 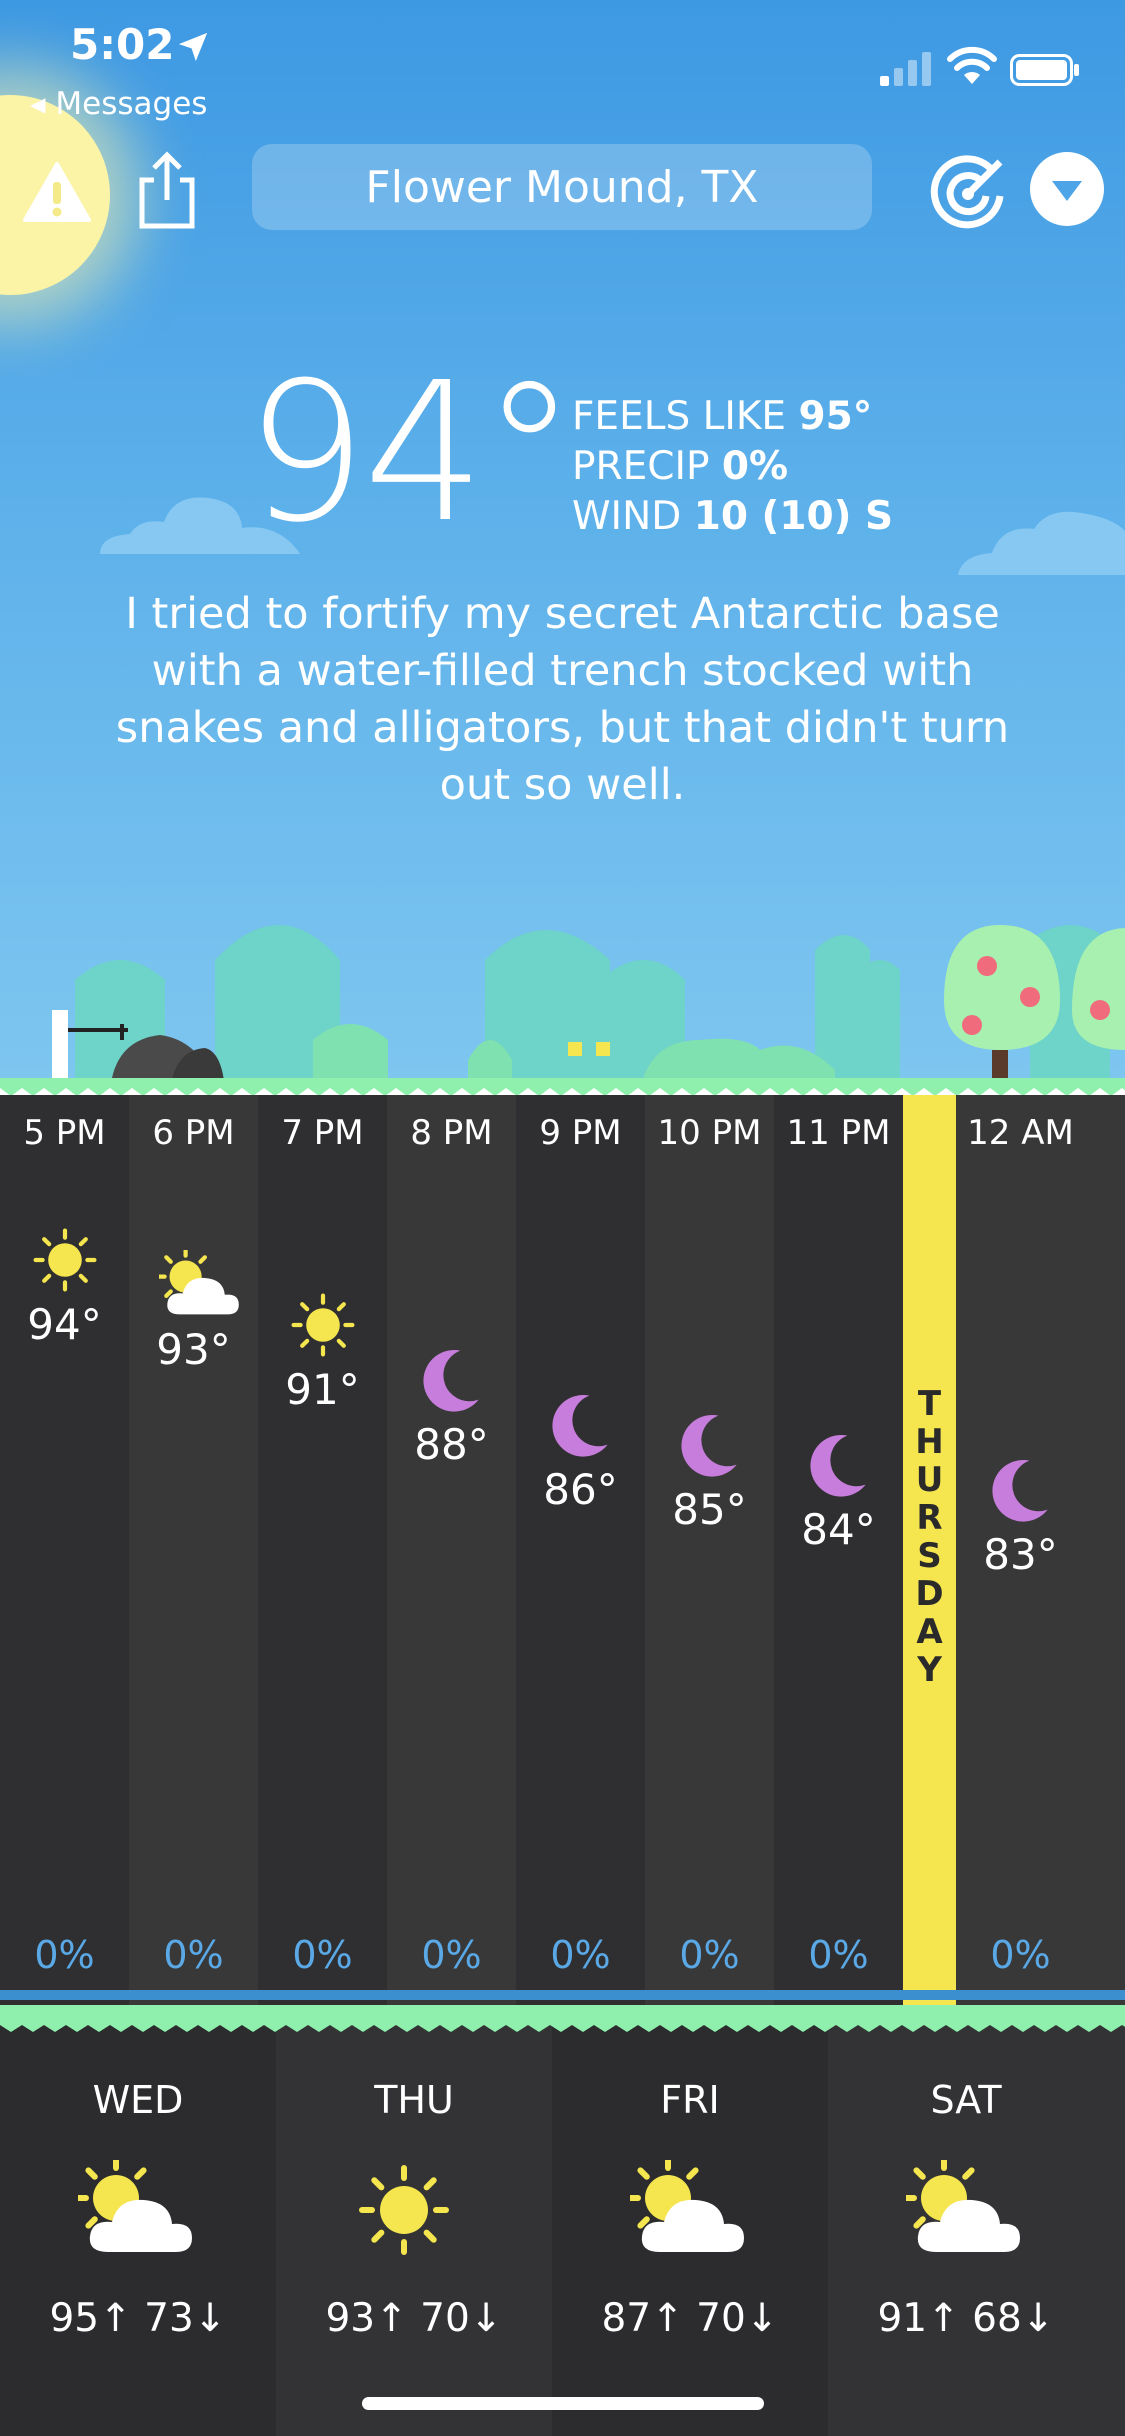 What do you see at coordinates (580, 1133) in the screenshot?
I see `hour-time: 9 PM` at bounding box center [580, 1133].